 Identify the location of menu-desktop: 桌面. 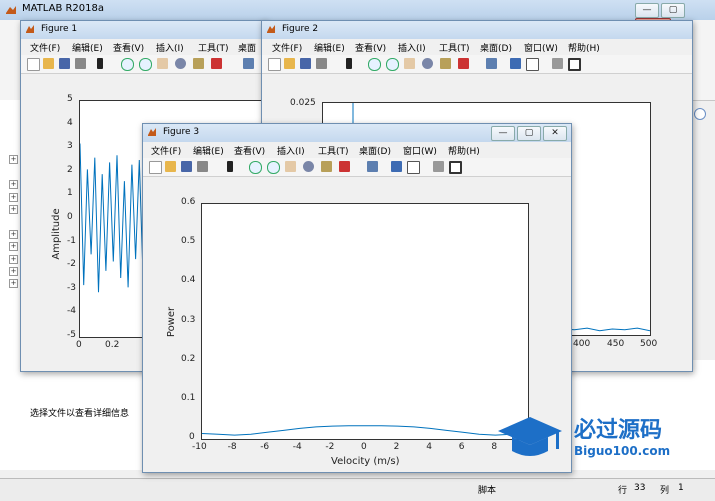
(247, 47).